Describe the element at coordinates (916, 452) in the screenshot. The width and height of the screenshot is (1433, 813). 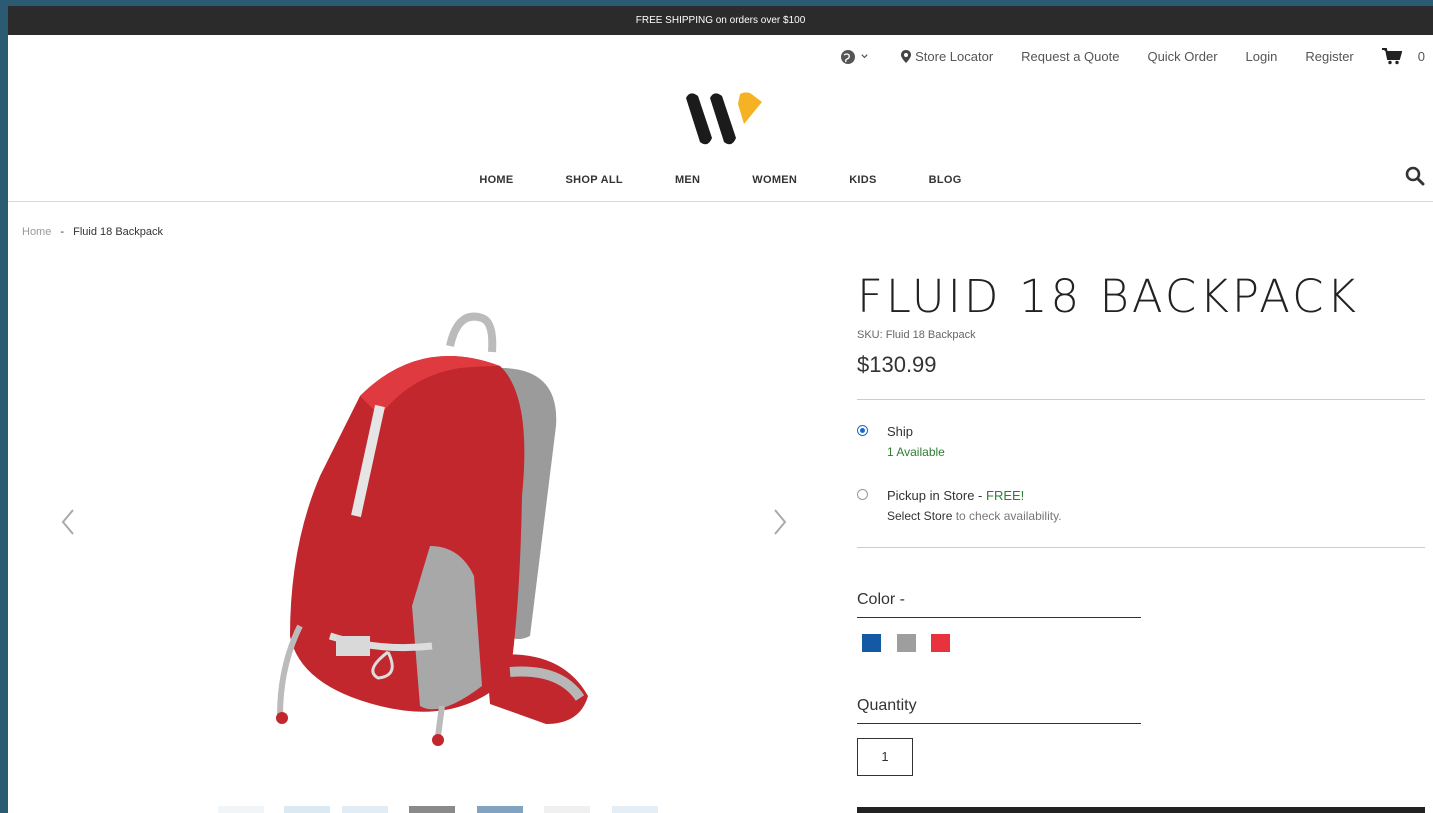
I see `ship-availability: 1 Available` at that location.